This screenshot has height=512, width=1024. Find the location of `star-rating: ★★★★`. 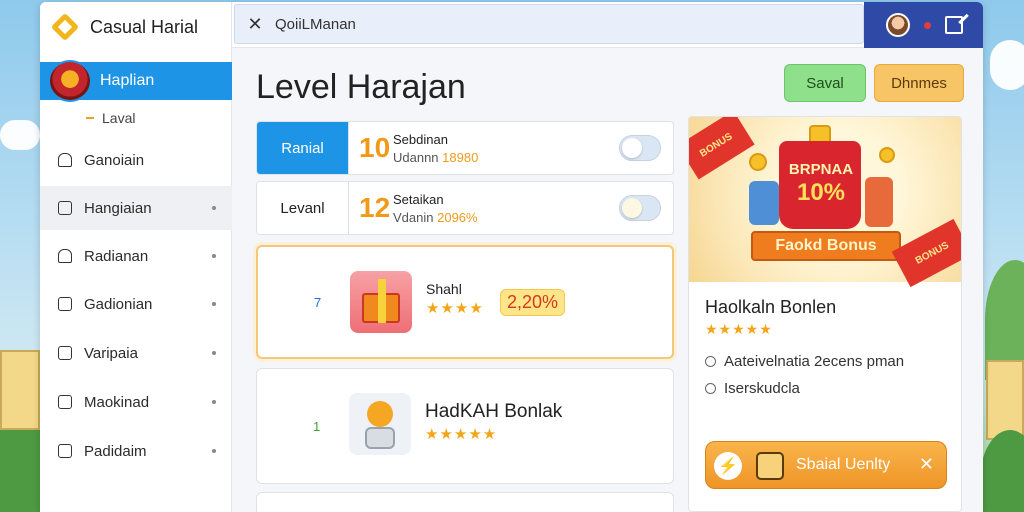

star-rating: ★★★★ is located at coordinates (455, 308).